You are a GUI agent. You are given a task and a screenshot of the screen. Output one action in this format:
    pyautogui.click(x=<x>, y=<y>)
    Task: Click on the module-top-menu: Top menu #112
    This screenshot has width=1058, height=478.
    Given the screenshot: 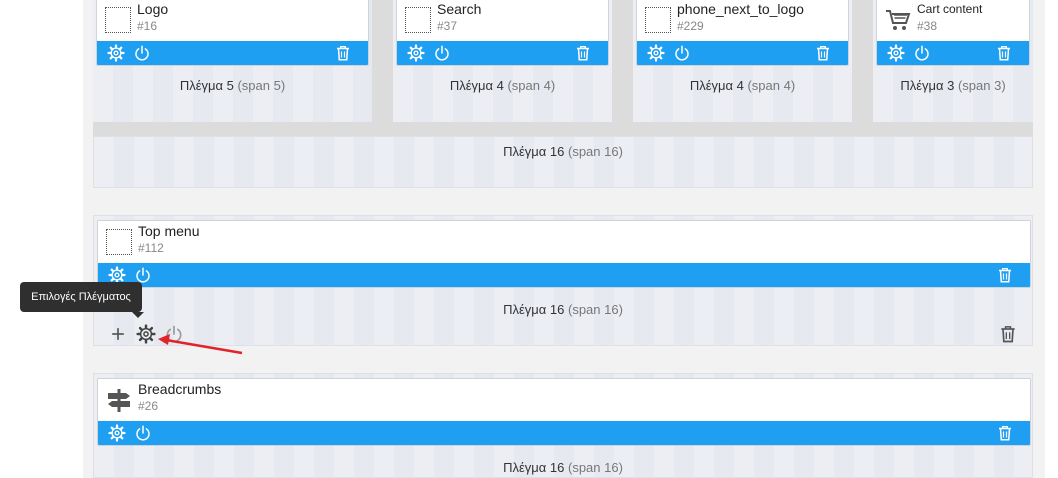 What is the action you would take?
    pyautogui.click(x=564, y=254)
    